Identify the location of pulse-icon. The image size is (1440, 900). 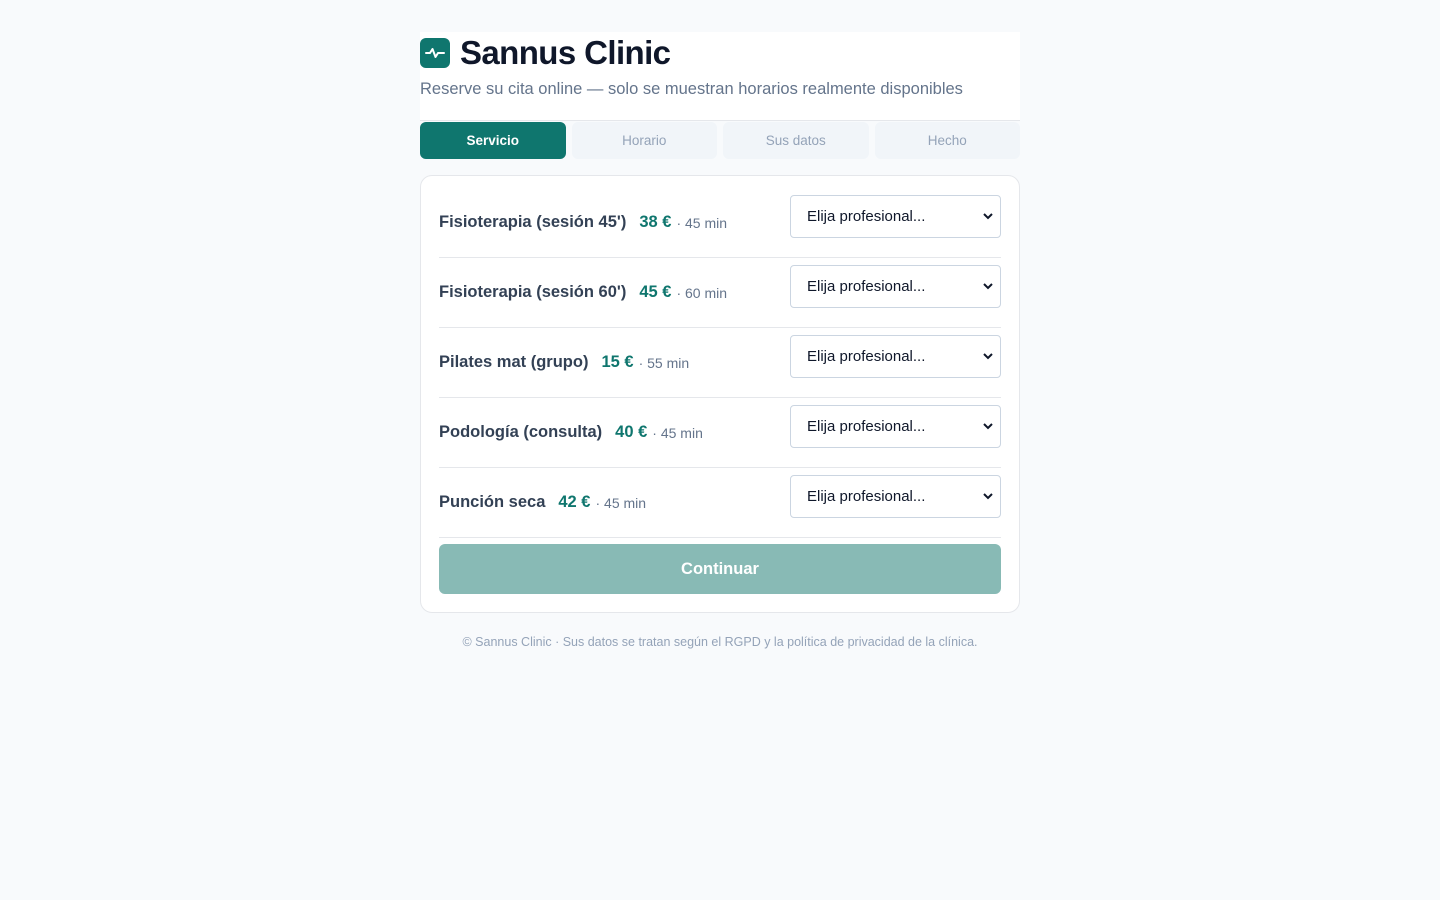
(435, 53).